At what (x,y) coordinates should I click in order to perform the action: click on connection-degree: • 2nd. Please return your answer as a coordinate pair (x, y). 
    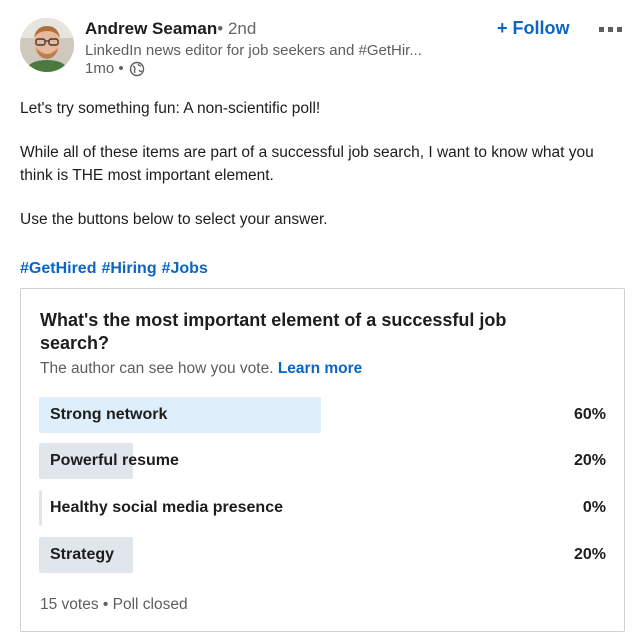
    Looking at the image, I should click on (237, 28).